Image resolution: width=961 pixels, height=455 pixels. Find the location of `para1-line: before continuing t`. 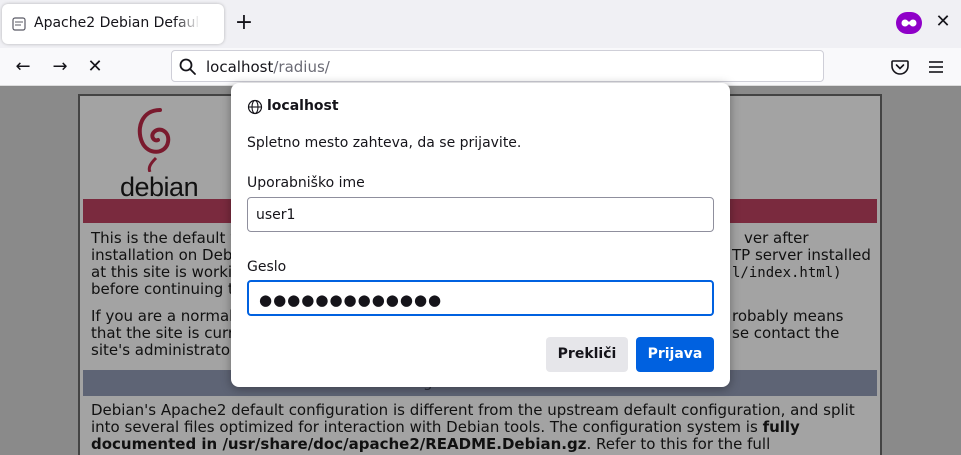

para1-line: before continuing t is located at coordinates (162, 289).